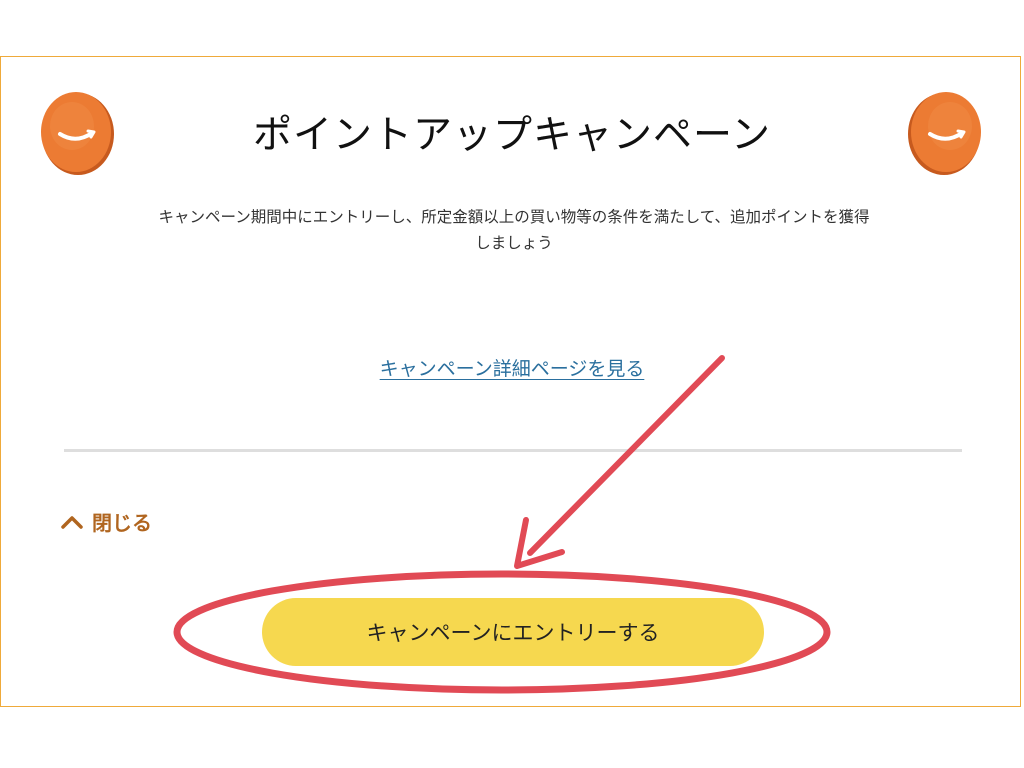  Describe the element at coordinates (122, 523) in the screenshot. I see `close-label: 閉じる` at that location.